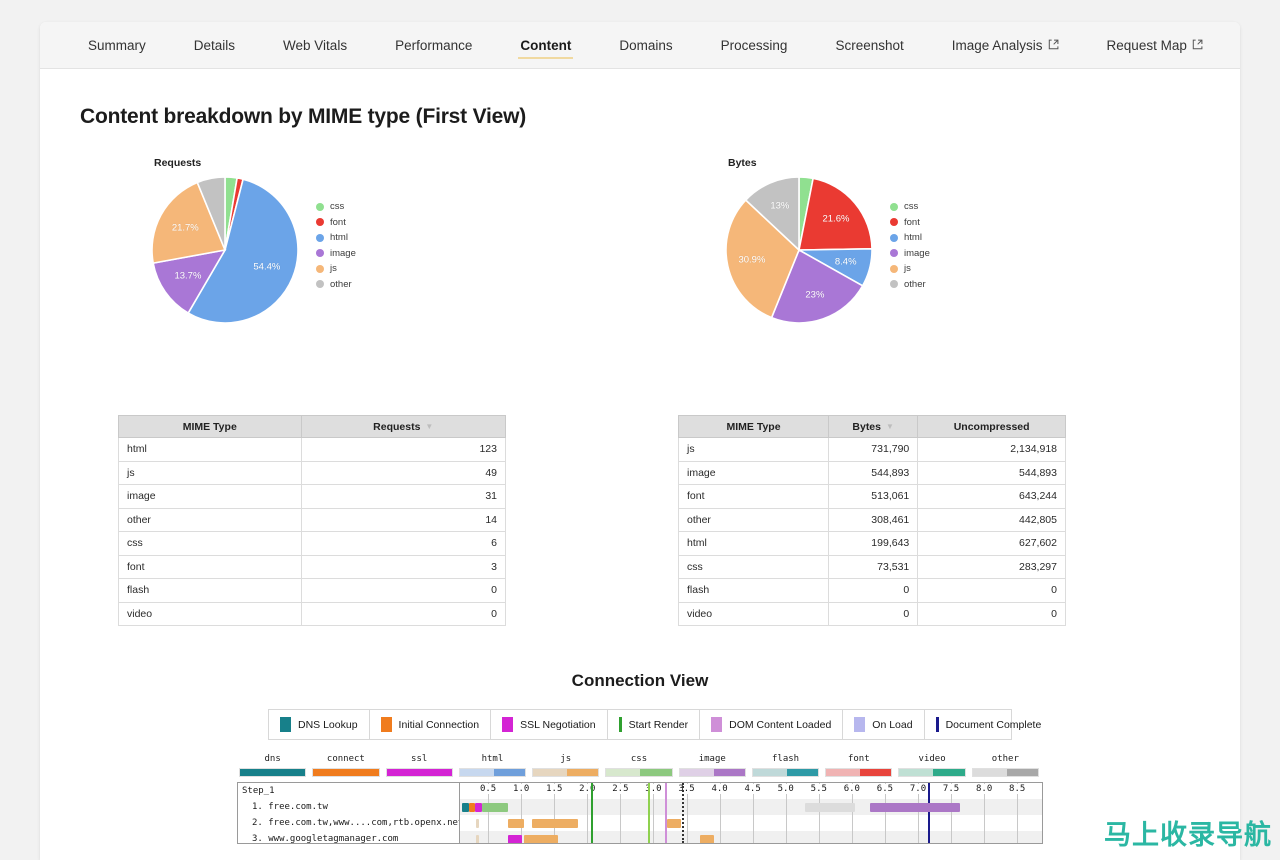 The image size is (1280, 860). I want to click on cell-requests: 3, so click(403, 566).